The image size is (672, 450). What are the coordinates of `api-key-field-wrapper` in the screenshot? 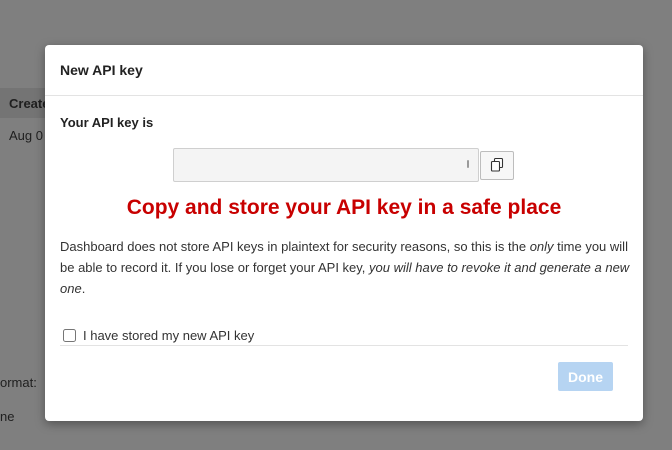 It's located at (326, 165).